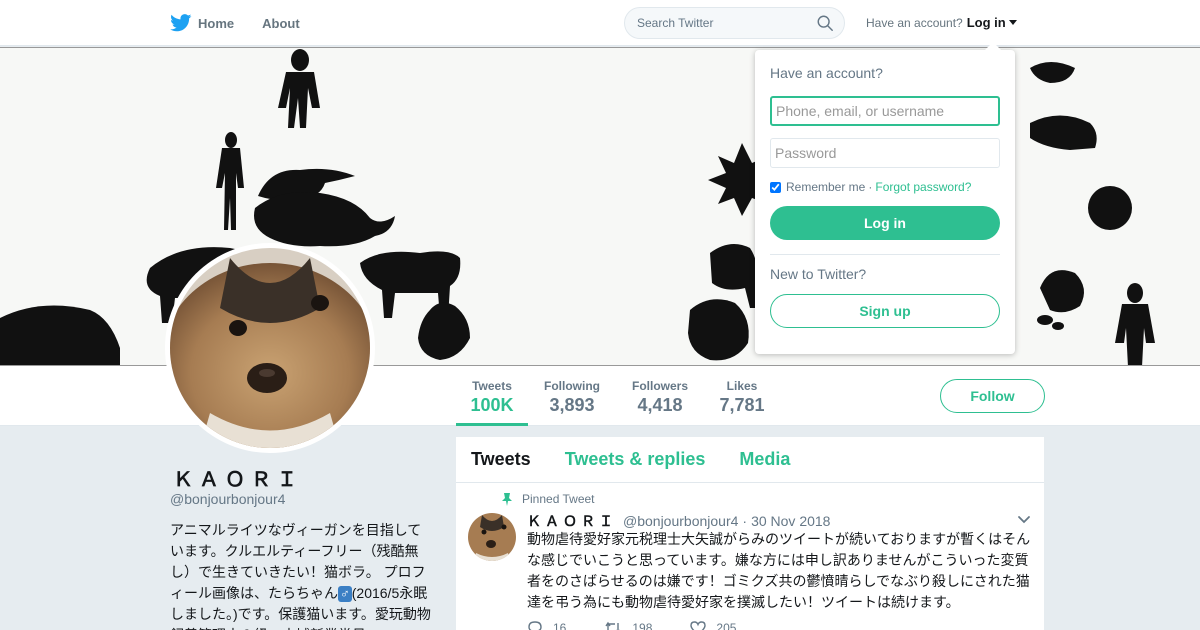 The width and height of the screenshot is (1200, 630). I want to click on search-box, so click(734, 23).